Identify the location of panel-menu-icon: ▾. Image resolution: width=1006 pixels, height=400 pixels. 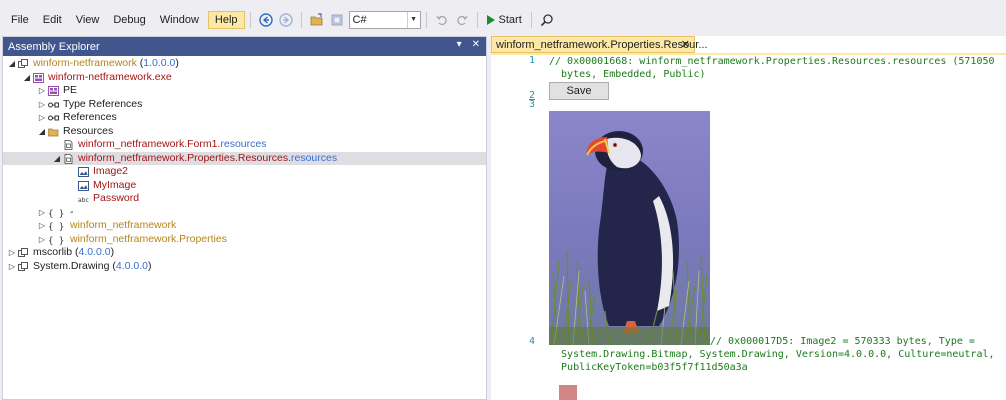
(459, 44).